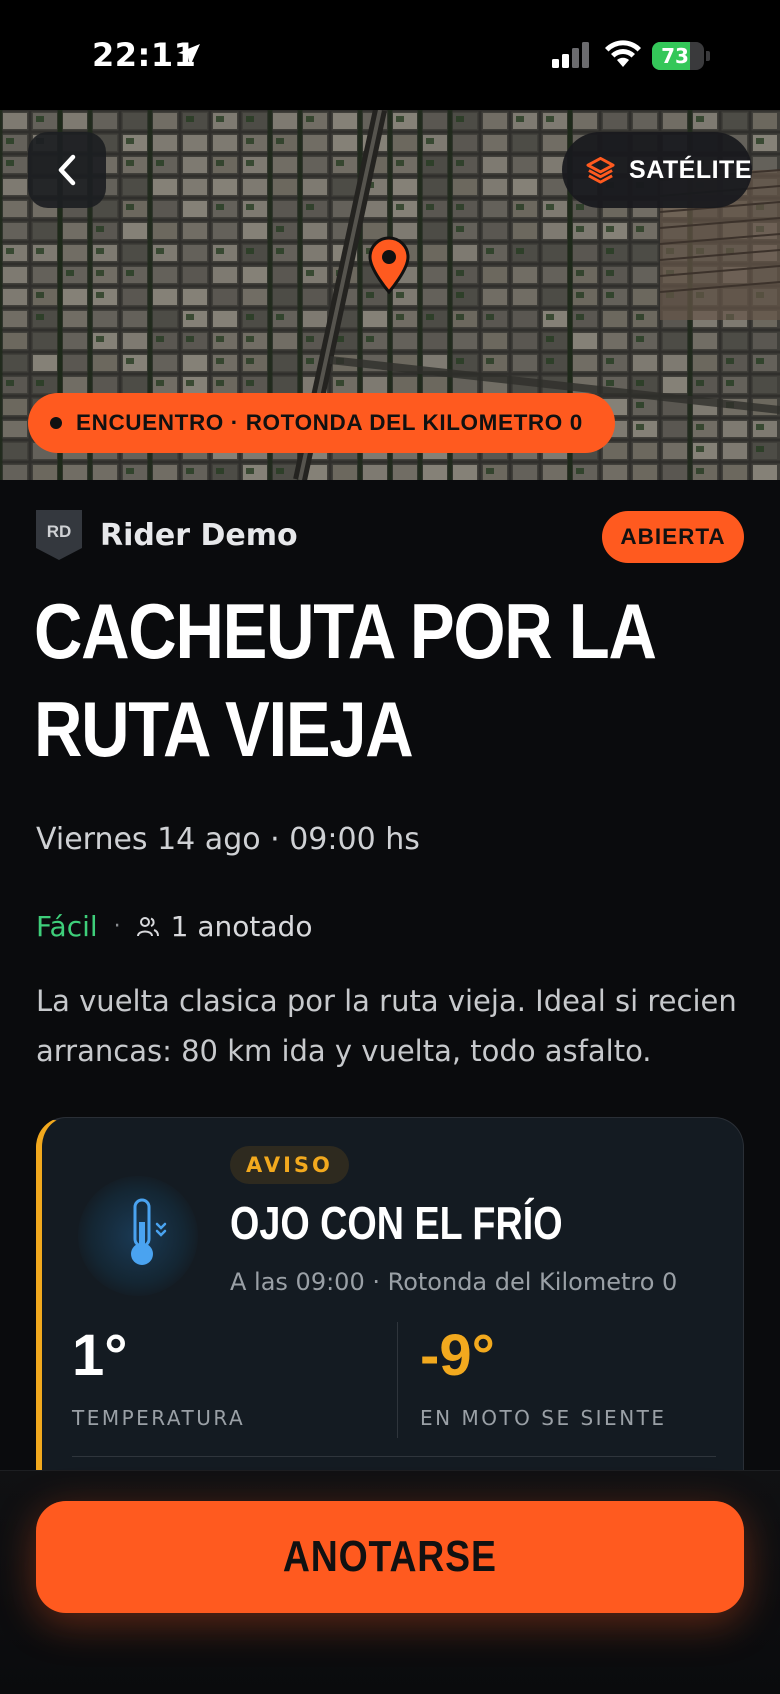 This screenshot has height=1694, width=780. Describe the element at coordinates (675, 56) in the screenshot. I see `battery-percent: 73` at that location.